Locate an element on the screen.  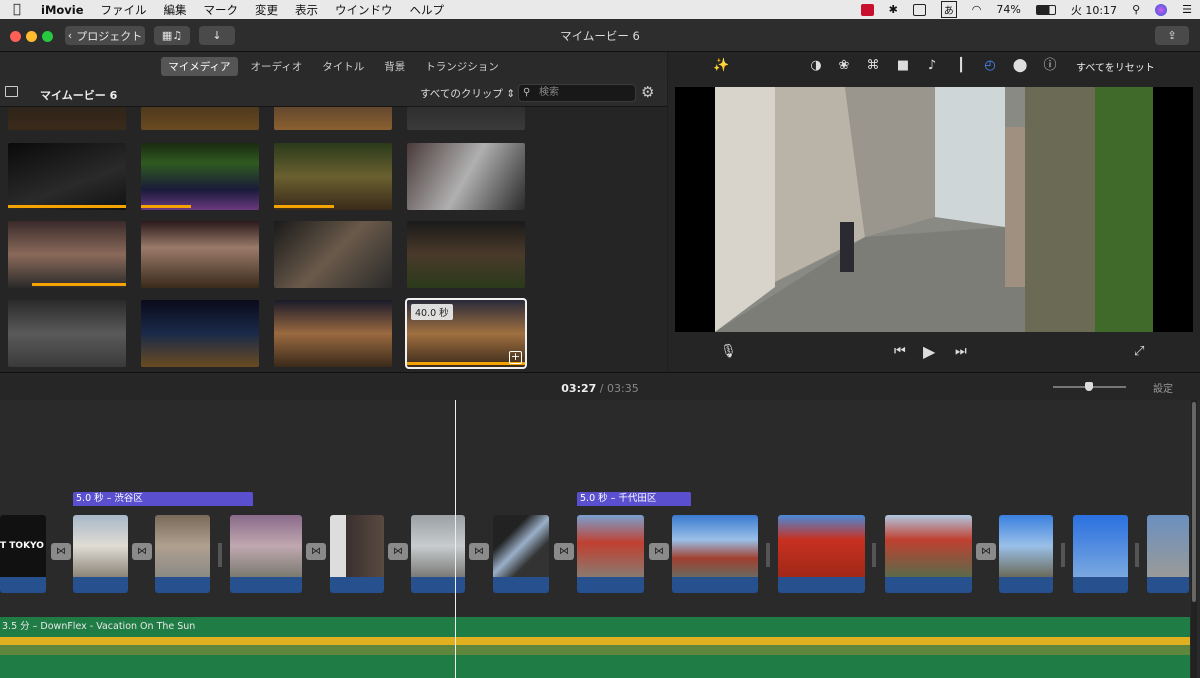
spotlight-search-icon: ⚲ is located at coordinates (1136, 9).